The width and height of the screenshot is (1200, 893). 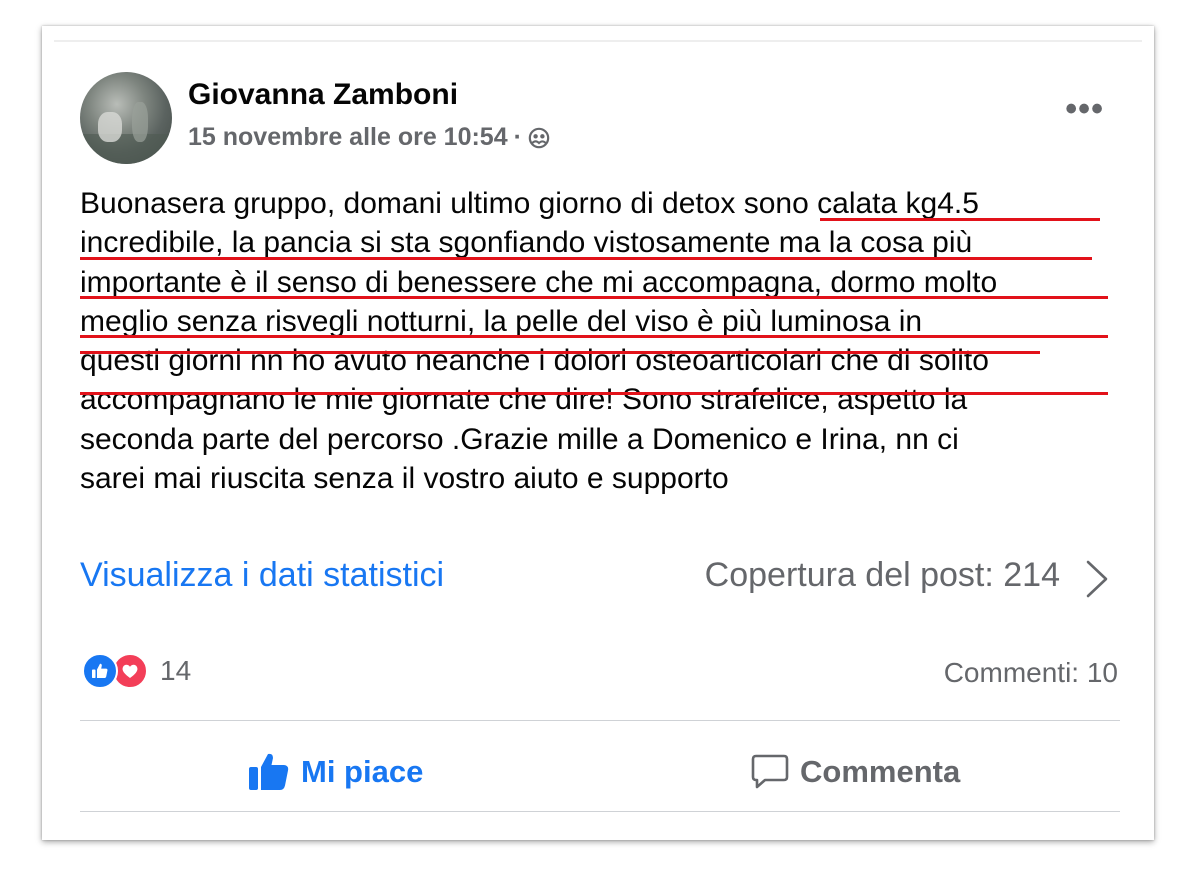 What do you see at coordinates (136, 671) in the screenshot?
I see `reactions-summary: 14` at bounding box center [136, 671].